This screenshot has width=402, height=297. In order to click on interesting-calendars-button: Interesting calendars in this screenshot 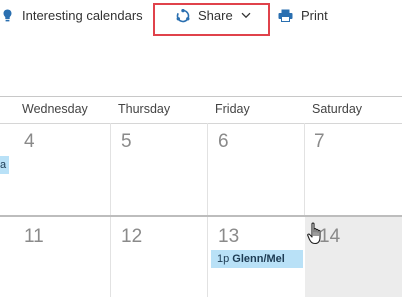, I will do `click(73, 15)`.